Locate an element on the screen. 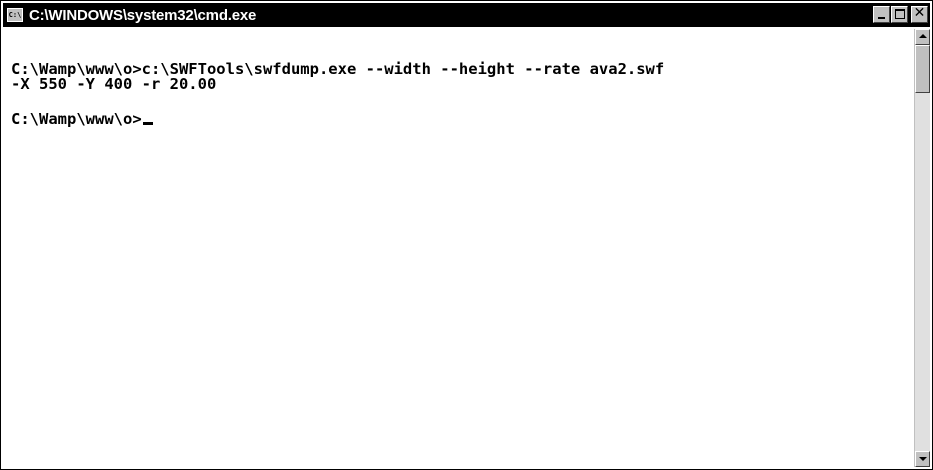 The image size is (933, 470). maximize-button is located at coordinates (899, 14).